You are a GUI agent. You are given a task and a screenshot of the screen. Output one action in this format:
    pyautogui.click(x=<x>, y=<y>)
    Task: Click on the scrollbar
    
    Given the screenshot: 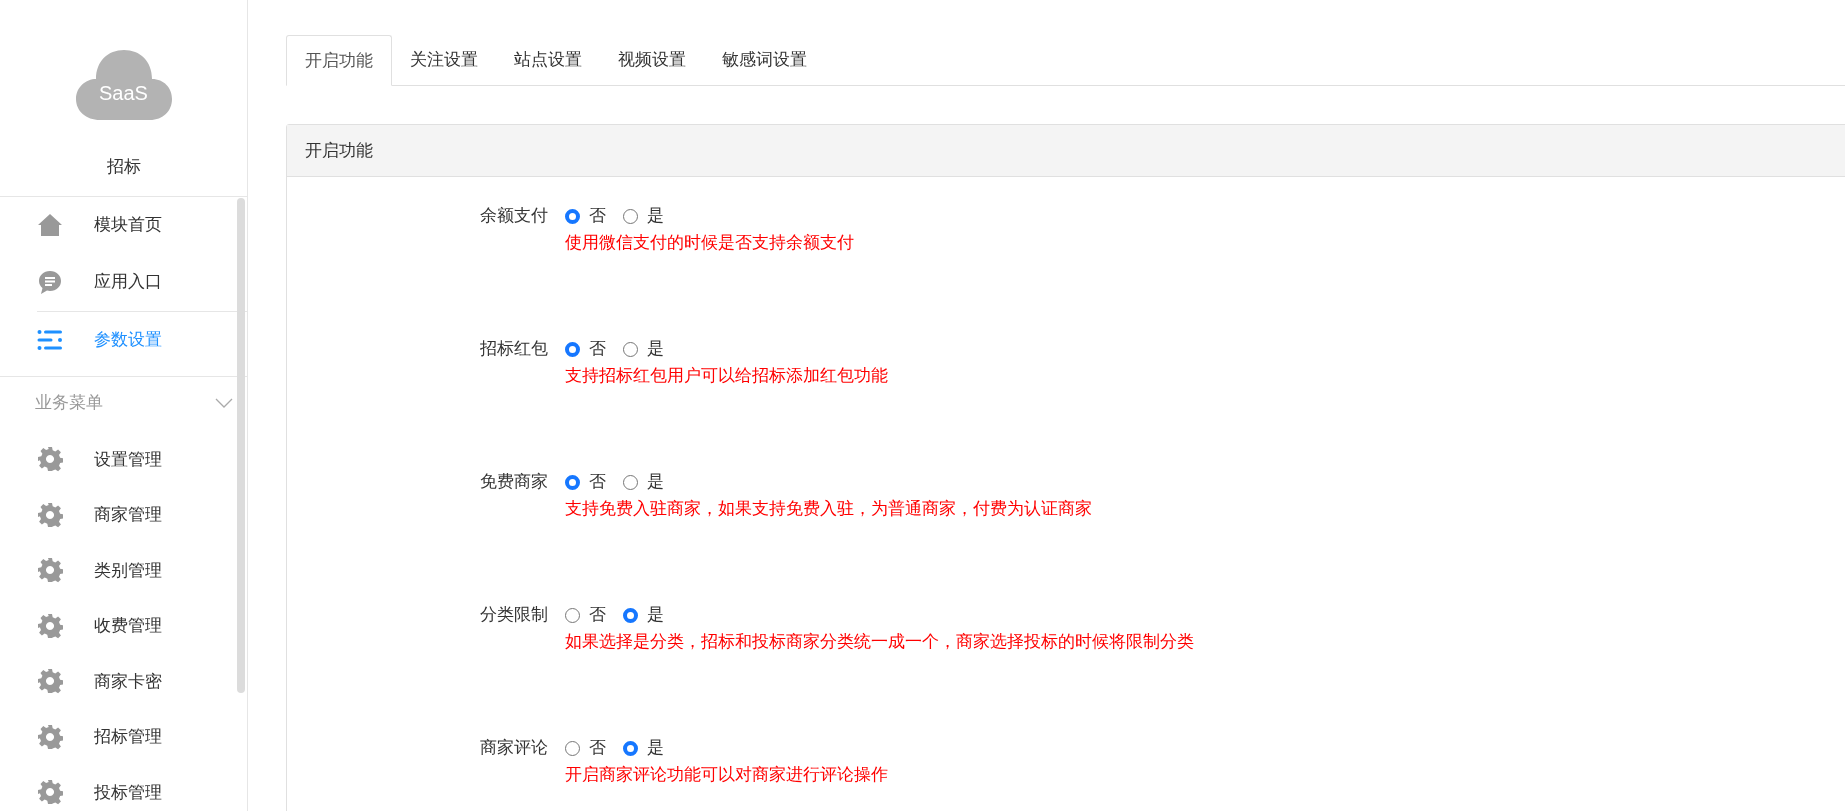 What is the action you would take?
    pyautogui.click(x=241, y=445)
    